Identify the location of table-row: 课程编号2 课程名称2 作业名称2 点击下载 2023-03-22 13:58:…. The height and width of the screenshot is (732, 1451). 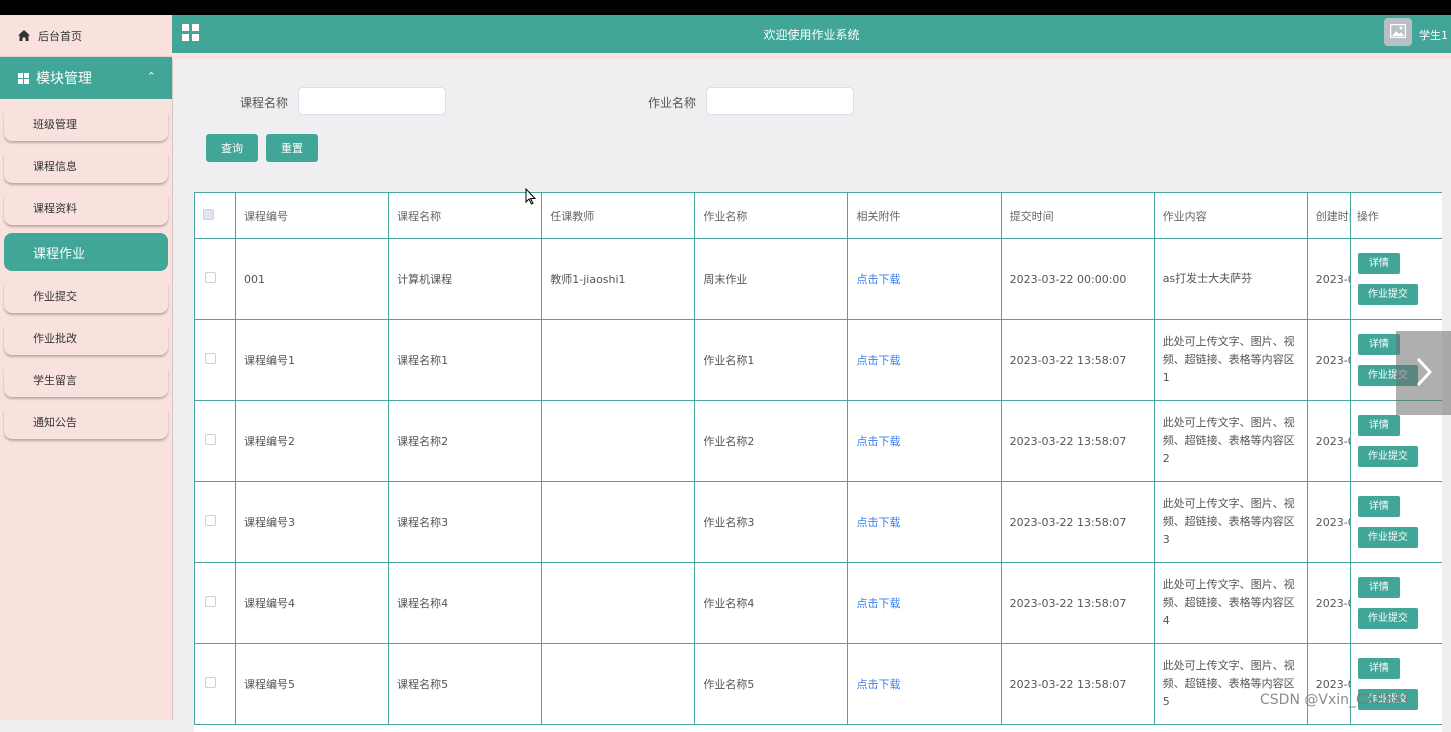
(818, 441).